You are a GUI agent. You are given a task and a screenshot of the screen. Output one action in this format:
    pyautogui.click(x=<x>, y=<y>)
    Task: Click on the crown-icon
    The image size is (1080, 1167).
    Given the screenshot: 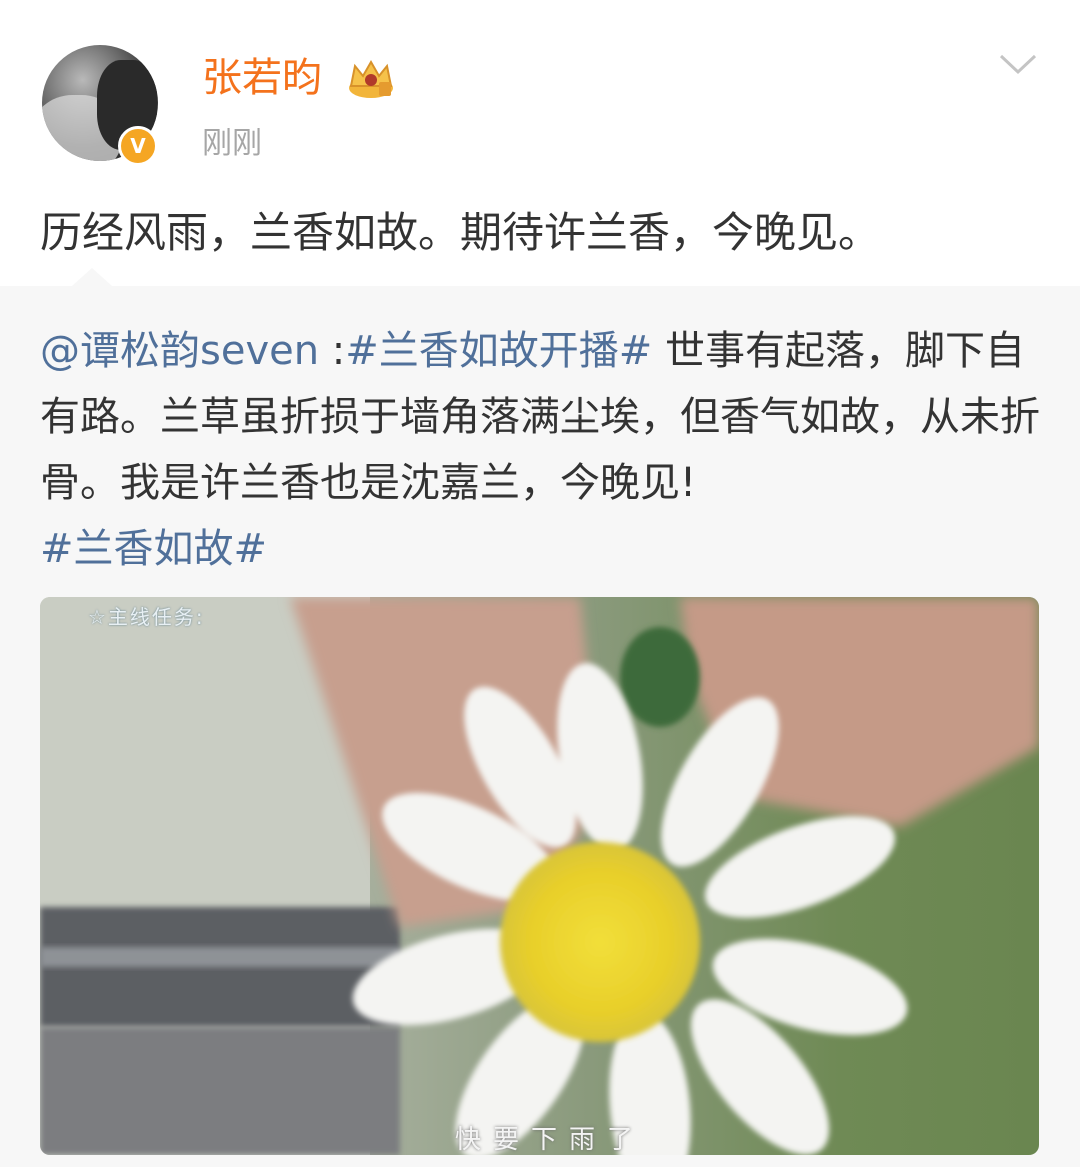 What is the action you would take?
    pyautogui.click(x=371, y=78)
    